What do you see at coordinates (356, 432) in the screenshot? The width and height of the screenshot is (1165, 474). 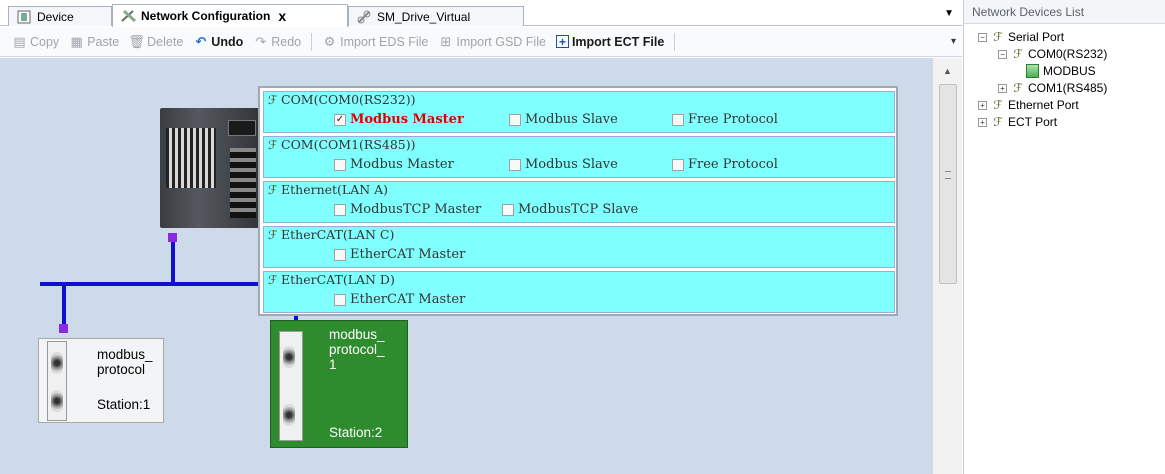 I see `device-station: Station:2` at bounding box center [356, 432].